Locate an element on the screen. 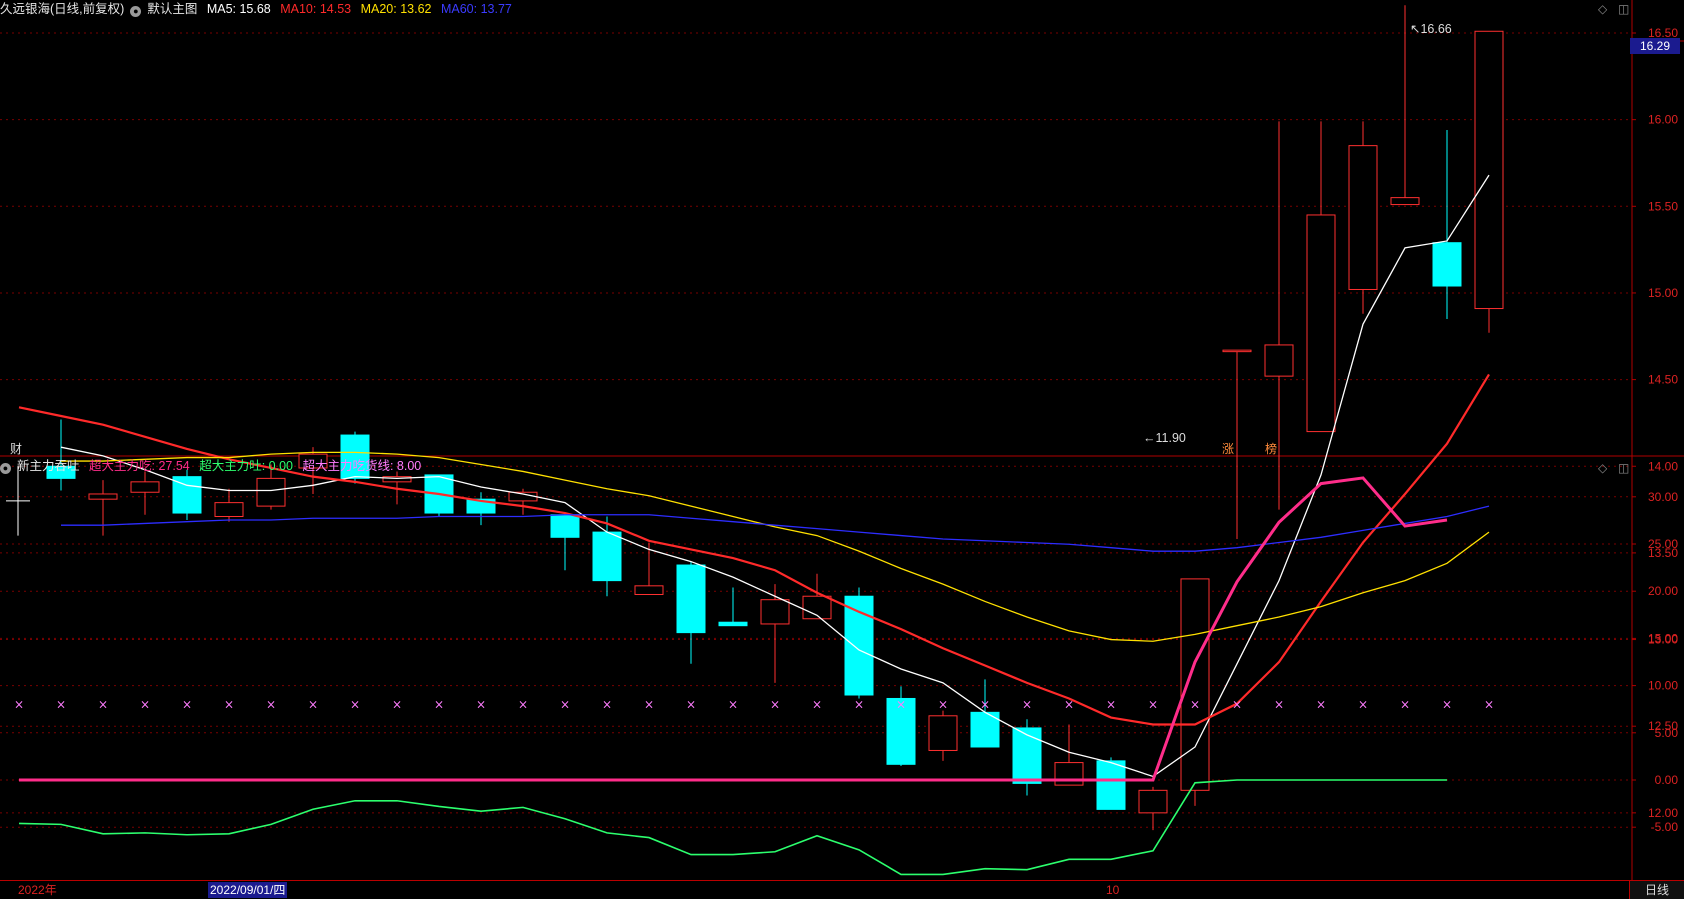  date-cursor-label: 2022/09/01/四 is located at coordinates (248, 890).